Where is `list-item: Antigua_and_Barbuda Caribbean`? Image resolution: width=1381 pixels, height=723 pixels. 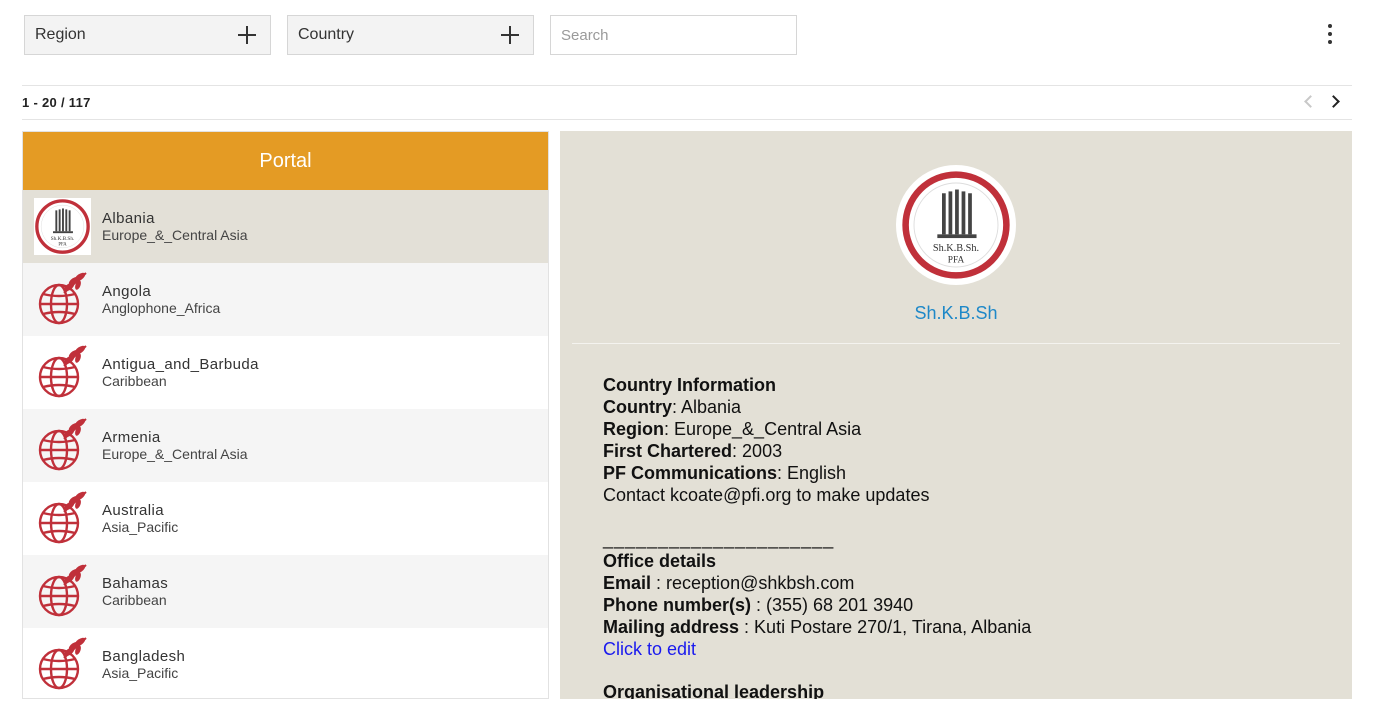
list-item: Antigua_and_Barbuda Caribbean is located at coordinates (285, 372).